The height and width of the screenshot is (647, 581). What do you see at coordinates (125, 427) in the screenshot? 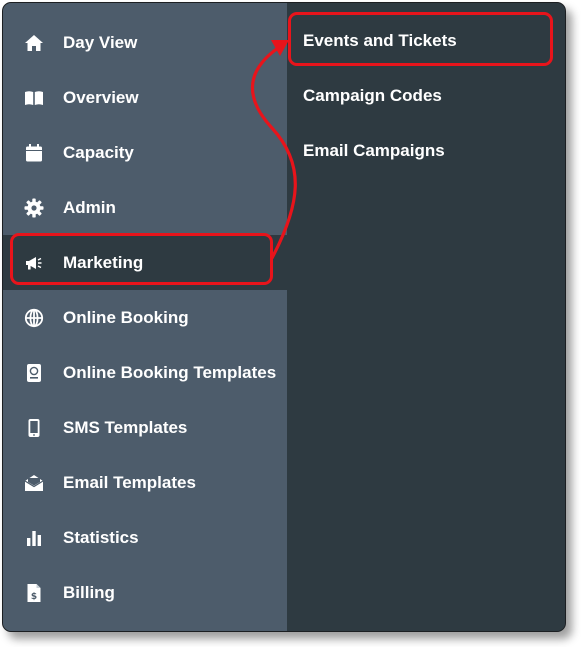
I see `sidebar-item-label: SMS Templates` at bounding box center [125, 427].